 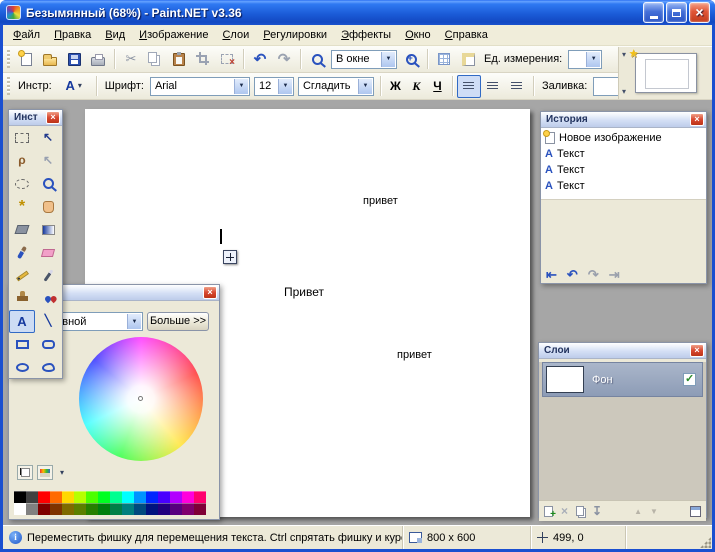 I want to click on menu-item-6: Эффекты, so click(x=366, y=35).